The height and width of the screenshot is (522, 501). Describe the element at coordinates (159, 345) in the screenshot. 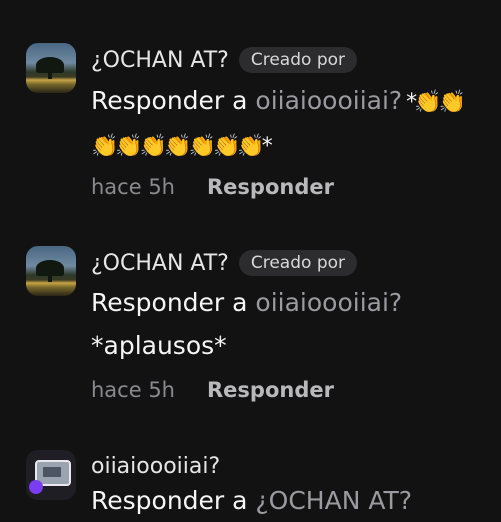

I see `comment-text: *aplausos*` at that location.